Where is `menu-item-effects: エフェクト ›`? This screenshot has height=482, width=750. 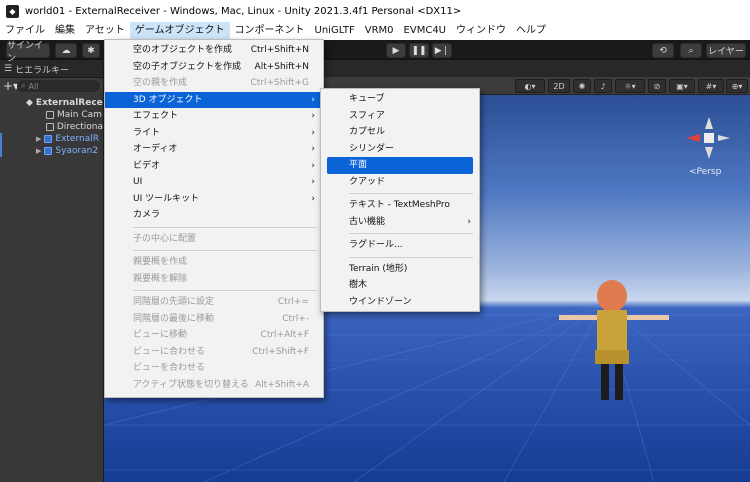 menu-item-effects: エフェクト › is located at coordinates (214, 116).